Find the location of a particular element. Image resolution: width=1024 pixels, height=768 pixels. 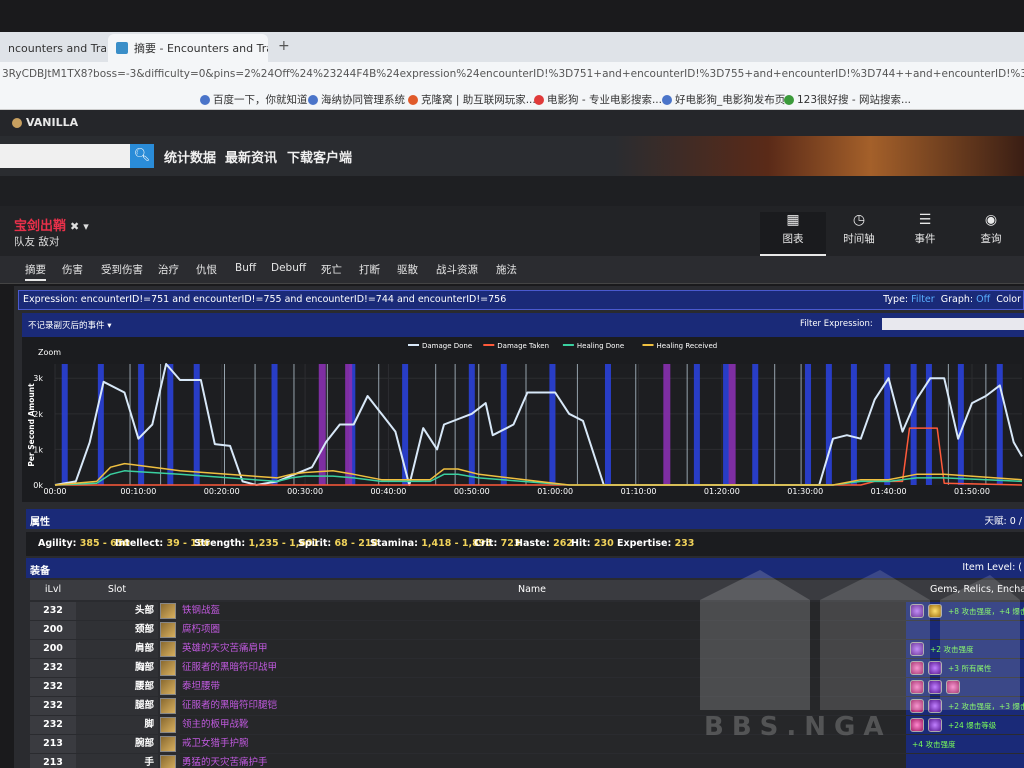

item-name-link: 勇猛的天灾苦痛护手 is located at coordinates (545, 761).